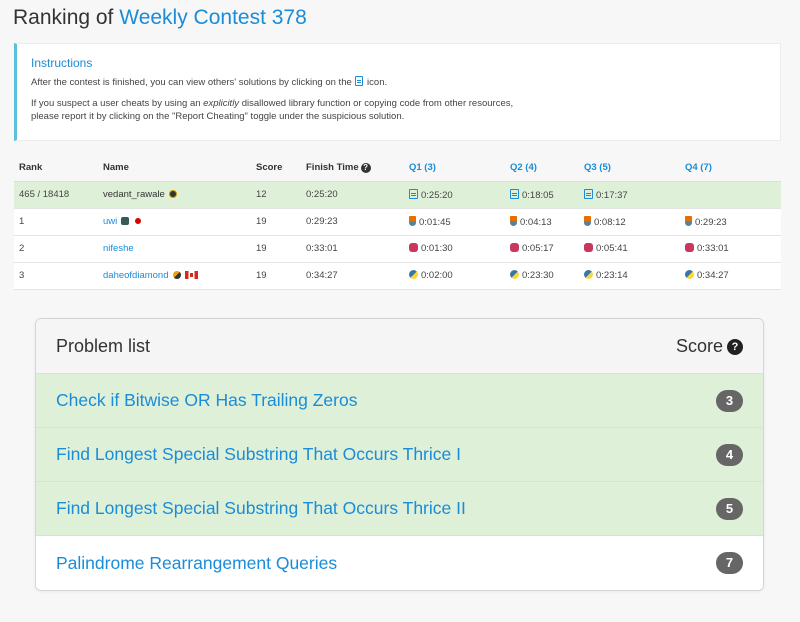 This screenshot has width=800, height=622. What do you see at coordinates (399, 563) in the screenshot?
I see `problem-item: Palindrome Rearrangement Queries 7` at bounding box center [399, 563].